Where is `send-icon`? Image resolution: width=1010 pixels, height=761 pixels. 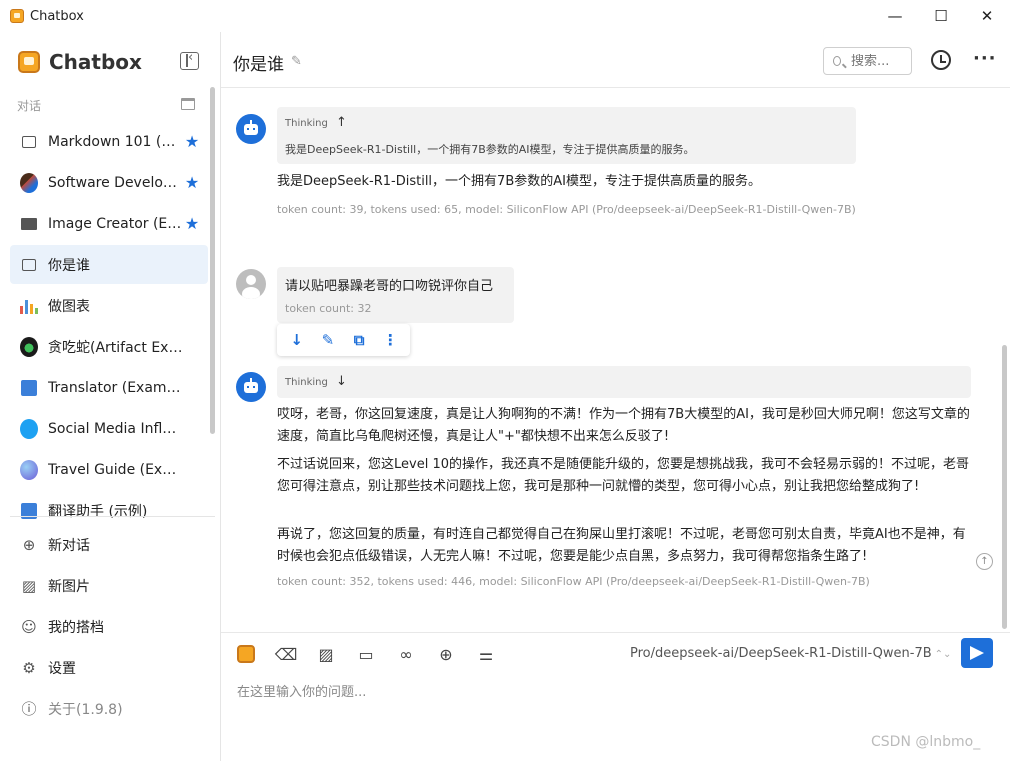
send-icon is located at coordinates (977, 653).